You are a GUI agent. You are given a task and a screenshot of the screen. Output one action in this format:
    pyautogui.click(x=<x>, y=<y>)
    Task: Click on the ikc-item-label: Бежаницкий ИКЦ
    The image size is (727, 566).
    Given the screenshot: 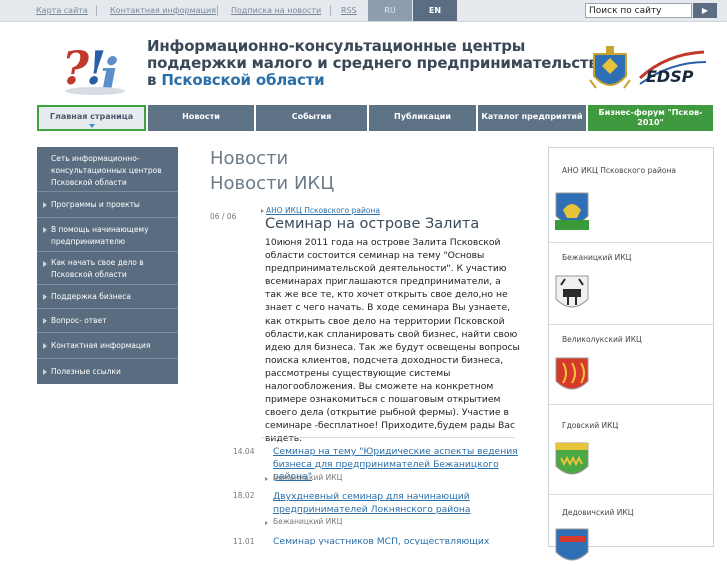 What is the action you would take?
    pyautogui.click(x=596, y=257)
    